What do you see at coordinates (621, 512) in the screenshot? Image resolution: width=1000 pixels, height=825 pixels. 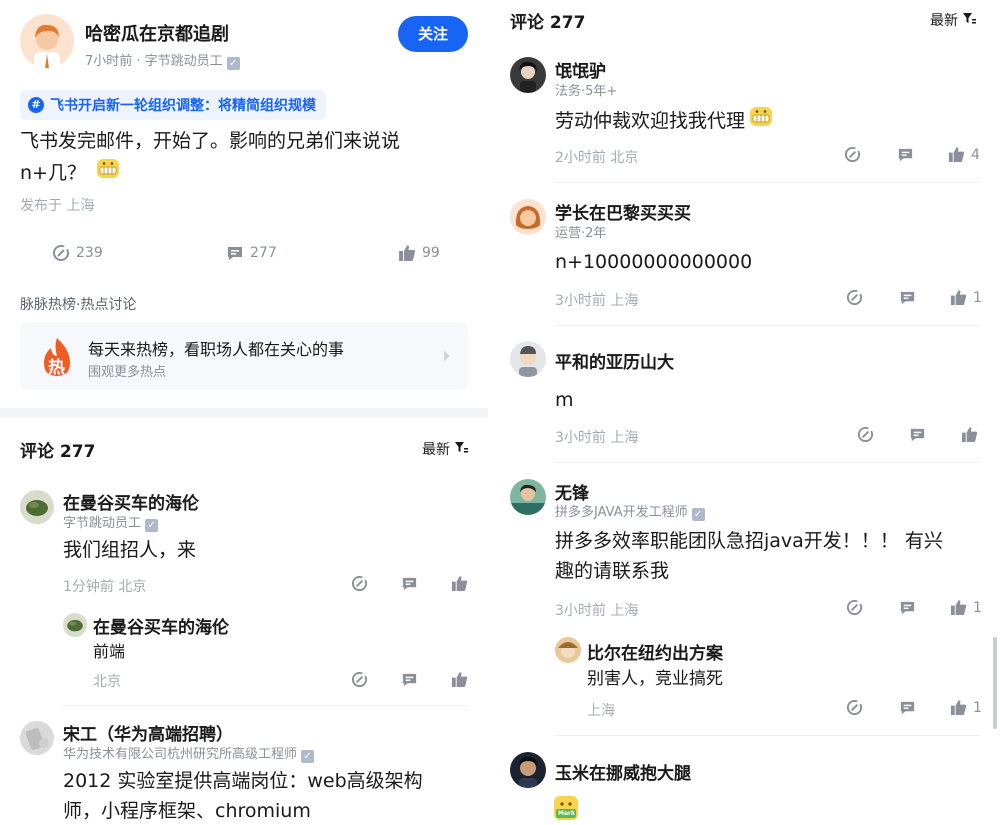 I see `comment-author-role-text: 拼多多JAVA开发工程师` at bounding box center [621, 512].